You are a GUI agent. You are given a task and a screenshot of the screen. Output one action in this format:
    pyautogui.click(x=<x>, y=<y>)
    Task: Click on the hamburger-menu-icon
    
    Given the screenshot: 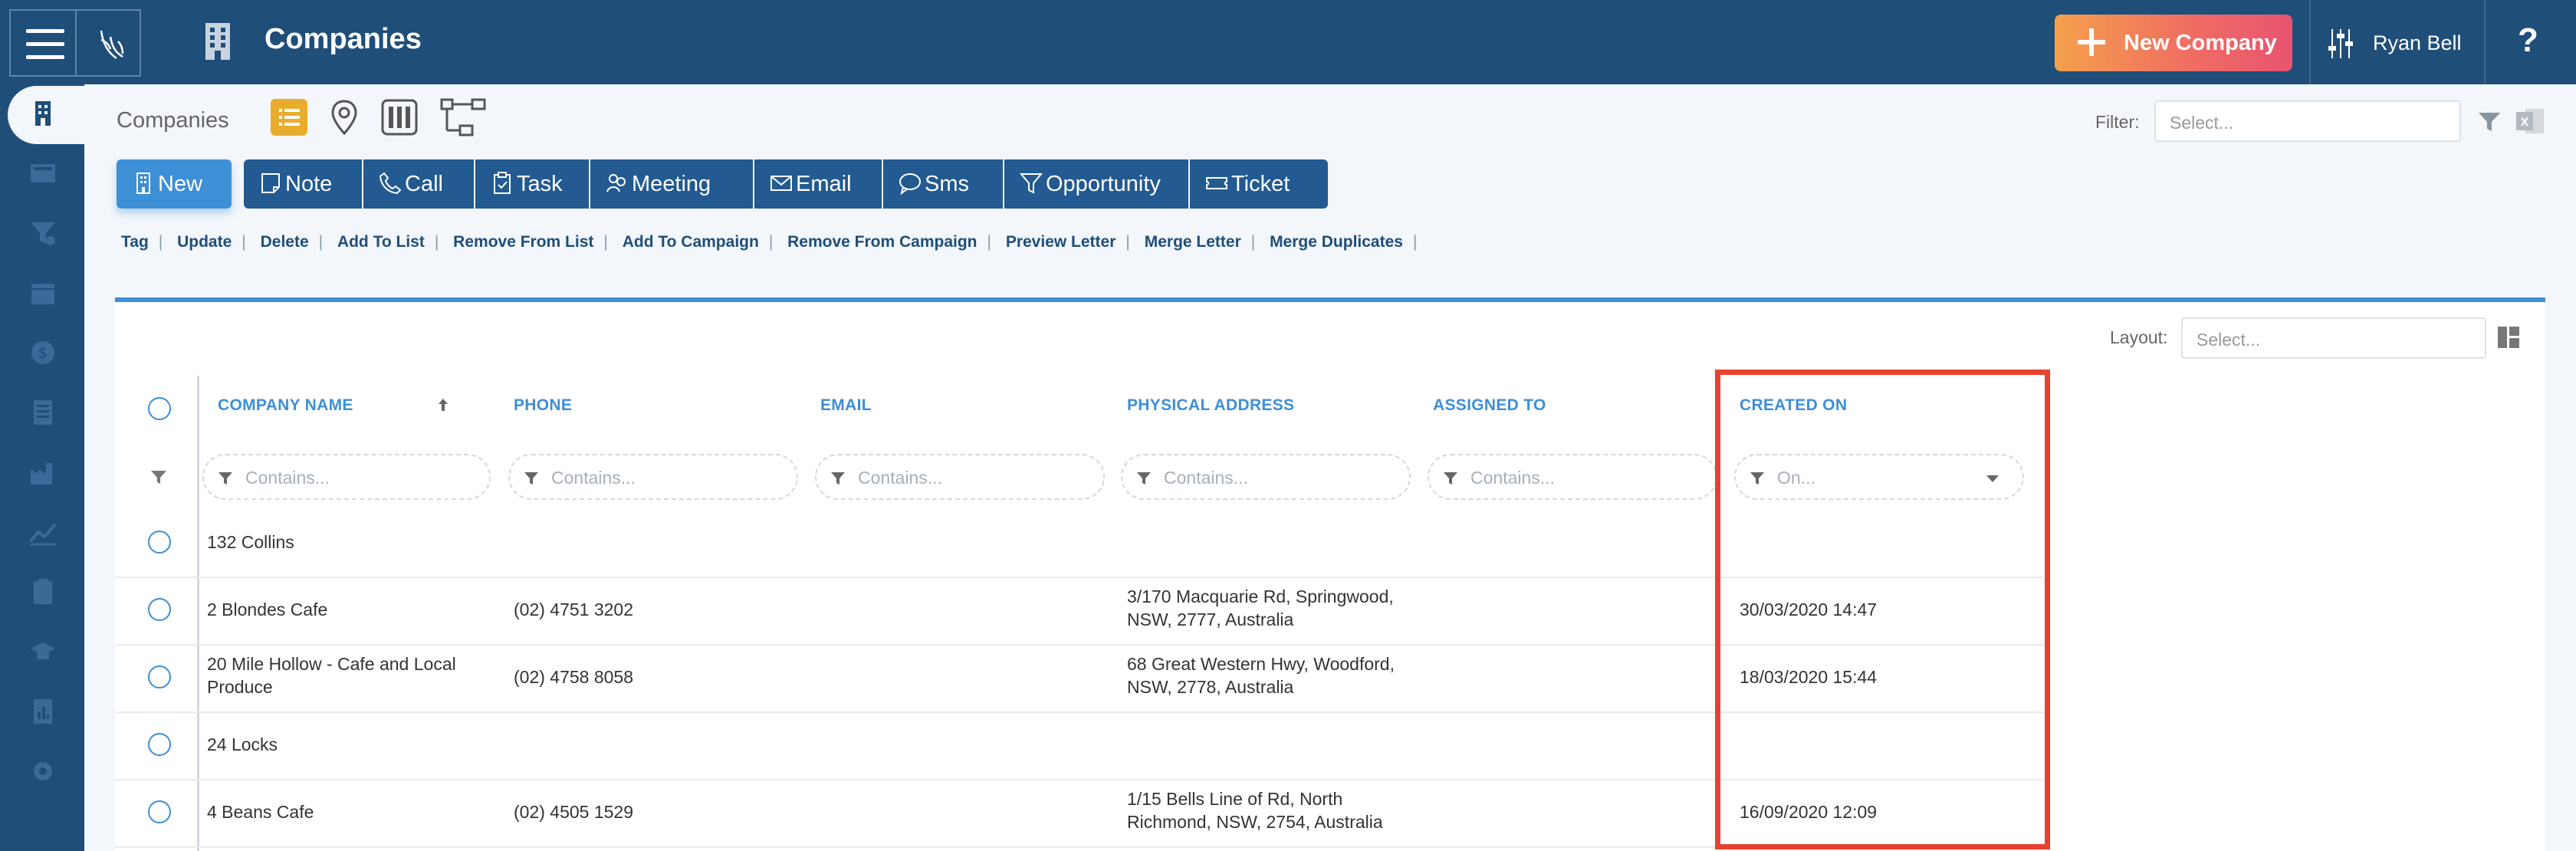 What is the action you would take?
    pyautogui.click(x=45, y=44)
    